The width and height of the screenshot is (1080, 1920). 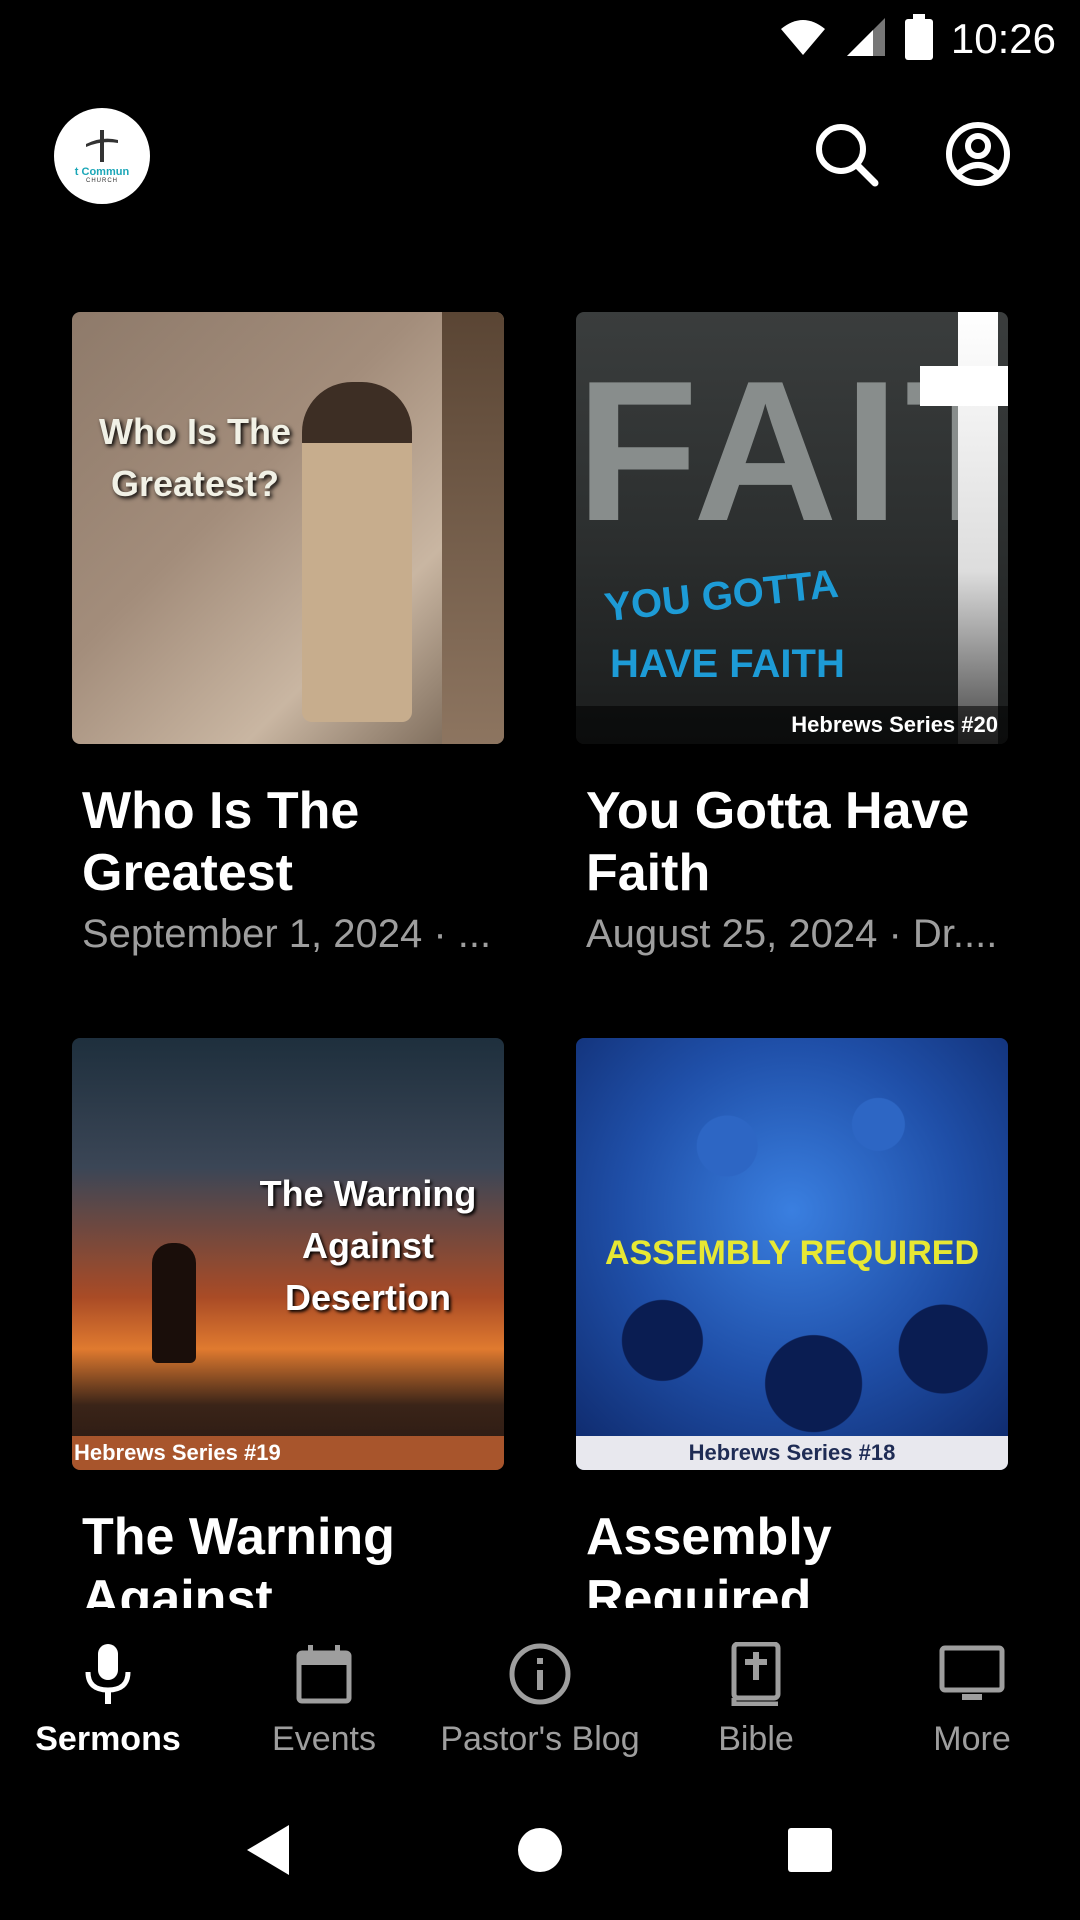 I want to click on system-back-button, so click(x=268, y=1850).